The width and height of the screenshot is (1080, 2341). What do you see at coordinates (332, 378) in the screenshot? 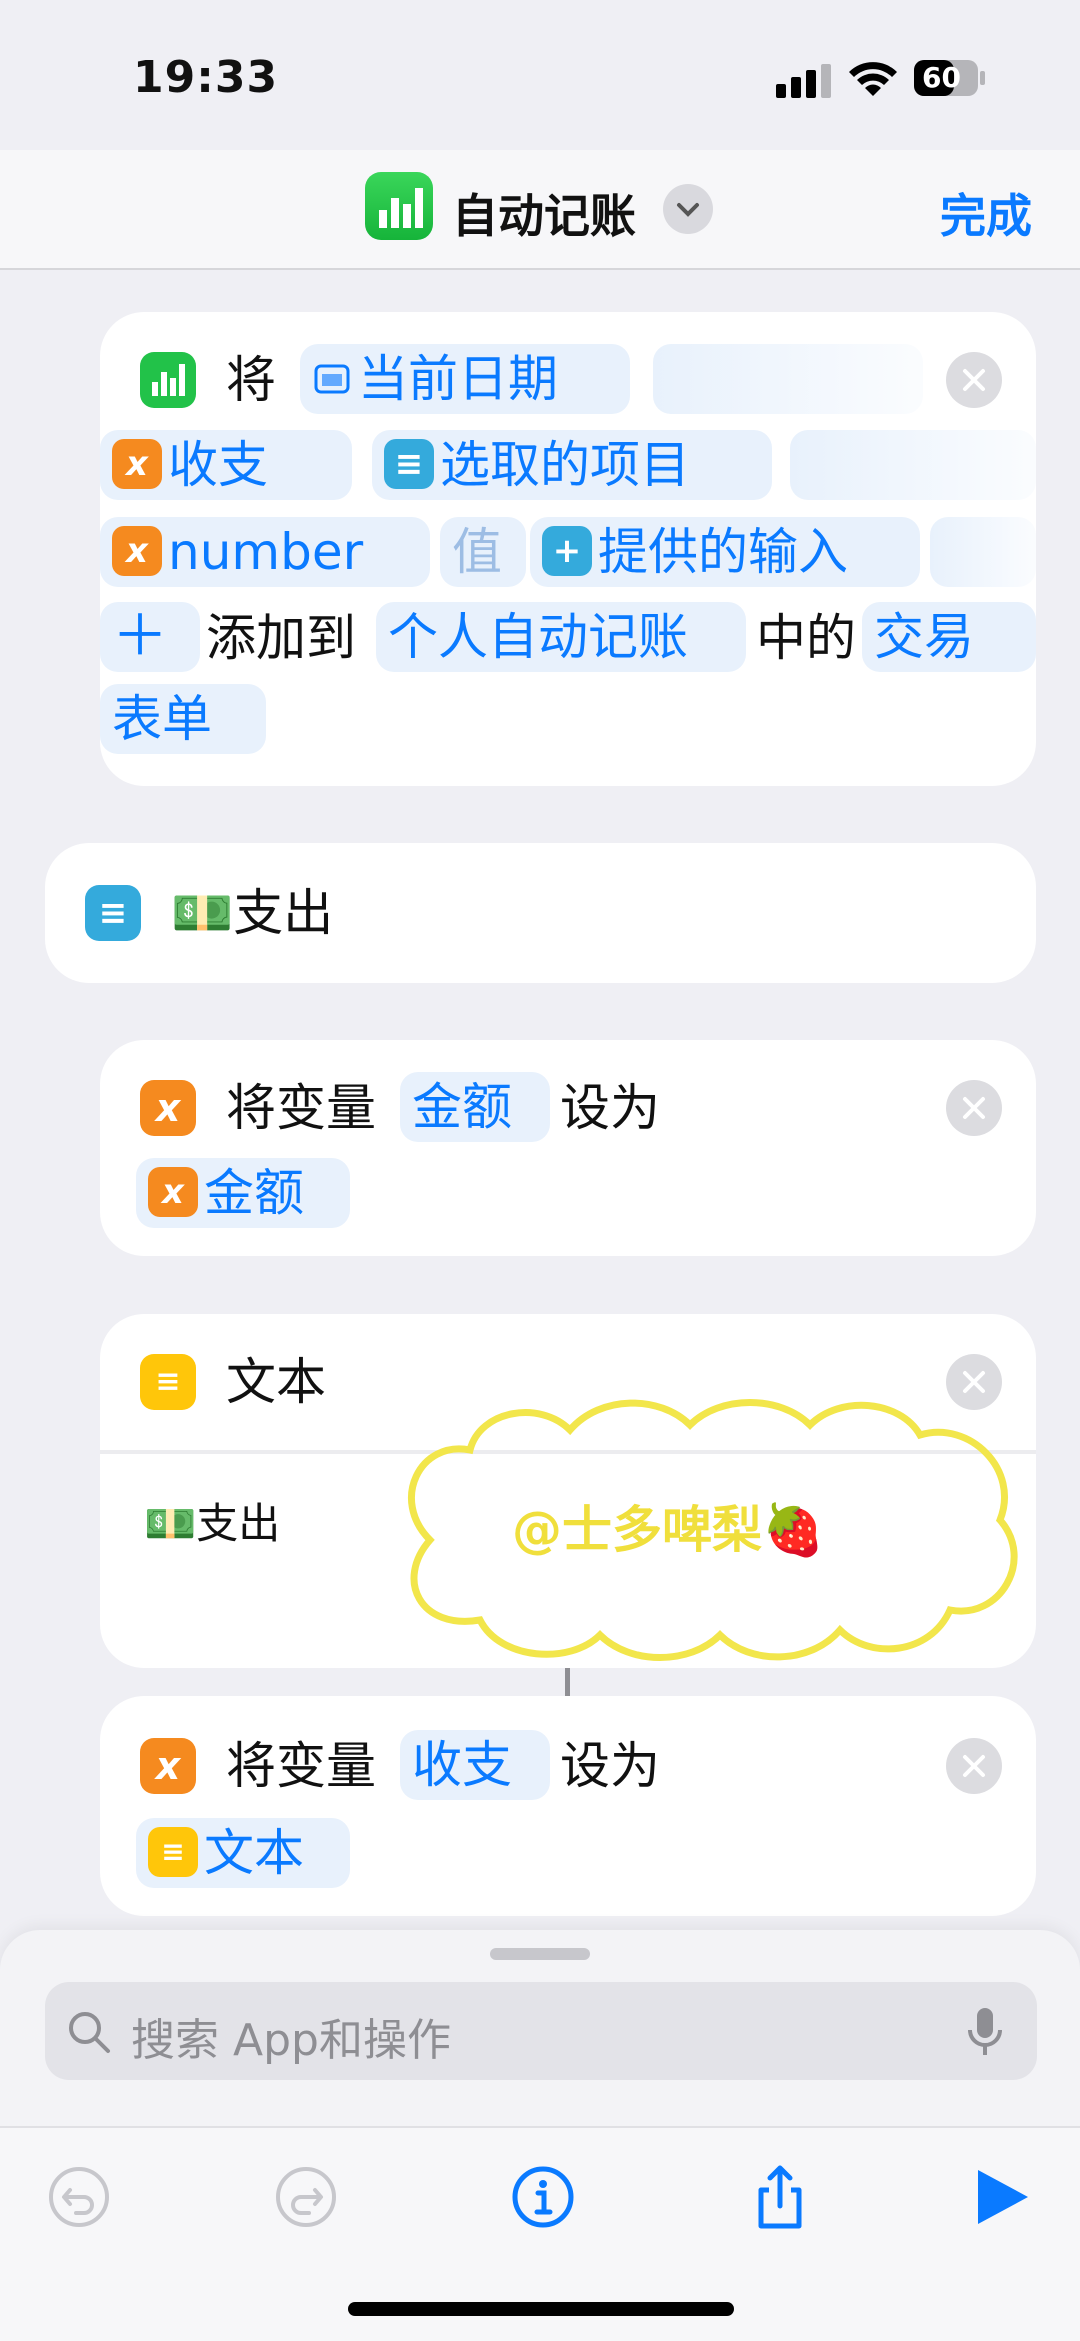
I see `calendar-icon` at bounding box center [332, 378].